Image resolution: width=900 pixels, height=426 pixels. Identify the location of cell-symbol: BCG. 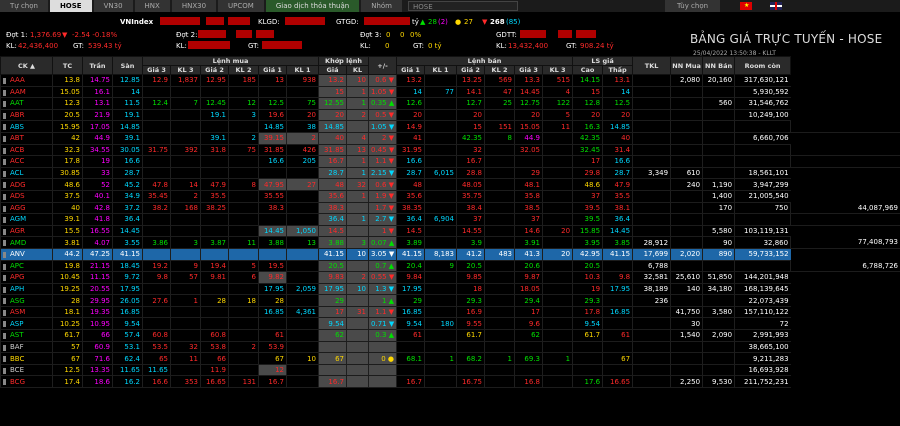
(26, 382).